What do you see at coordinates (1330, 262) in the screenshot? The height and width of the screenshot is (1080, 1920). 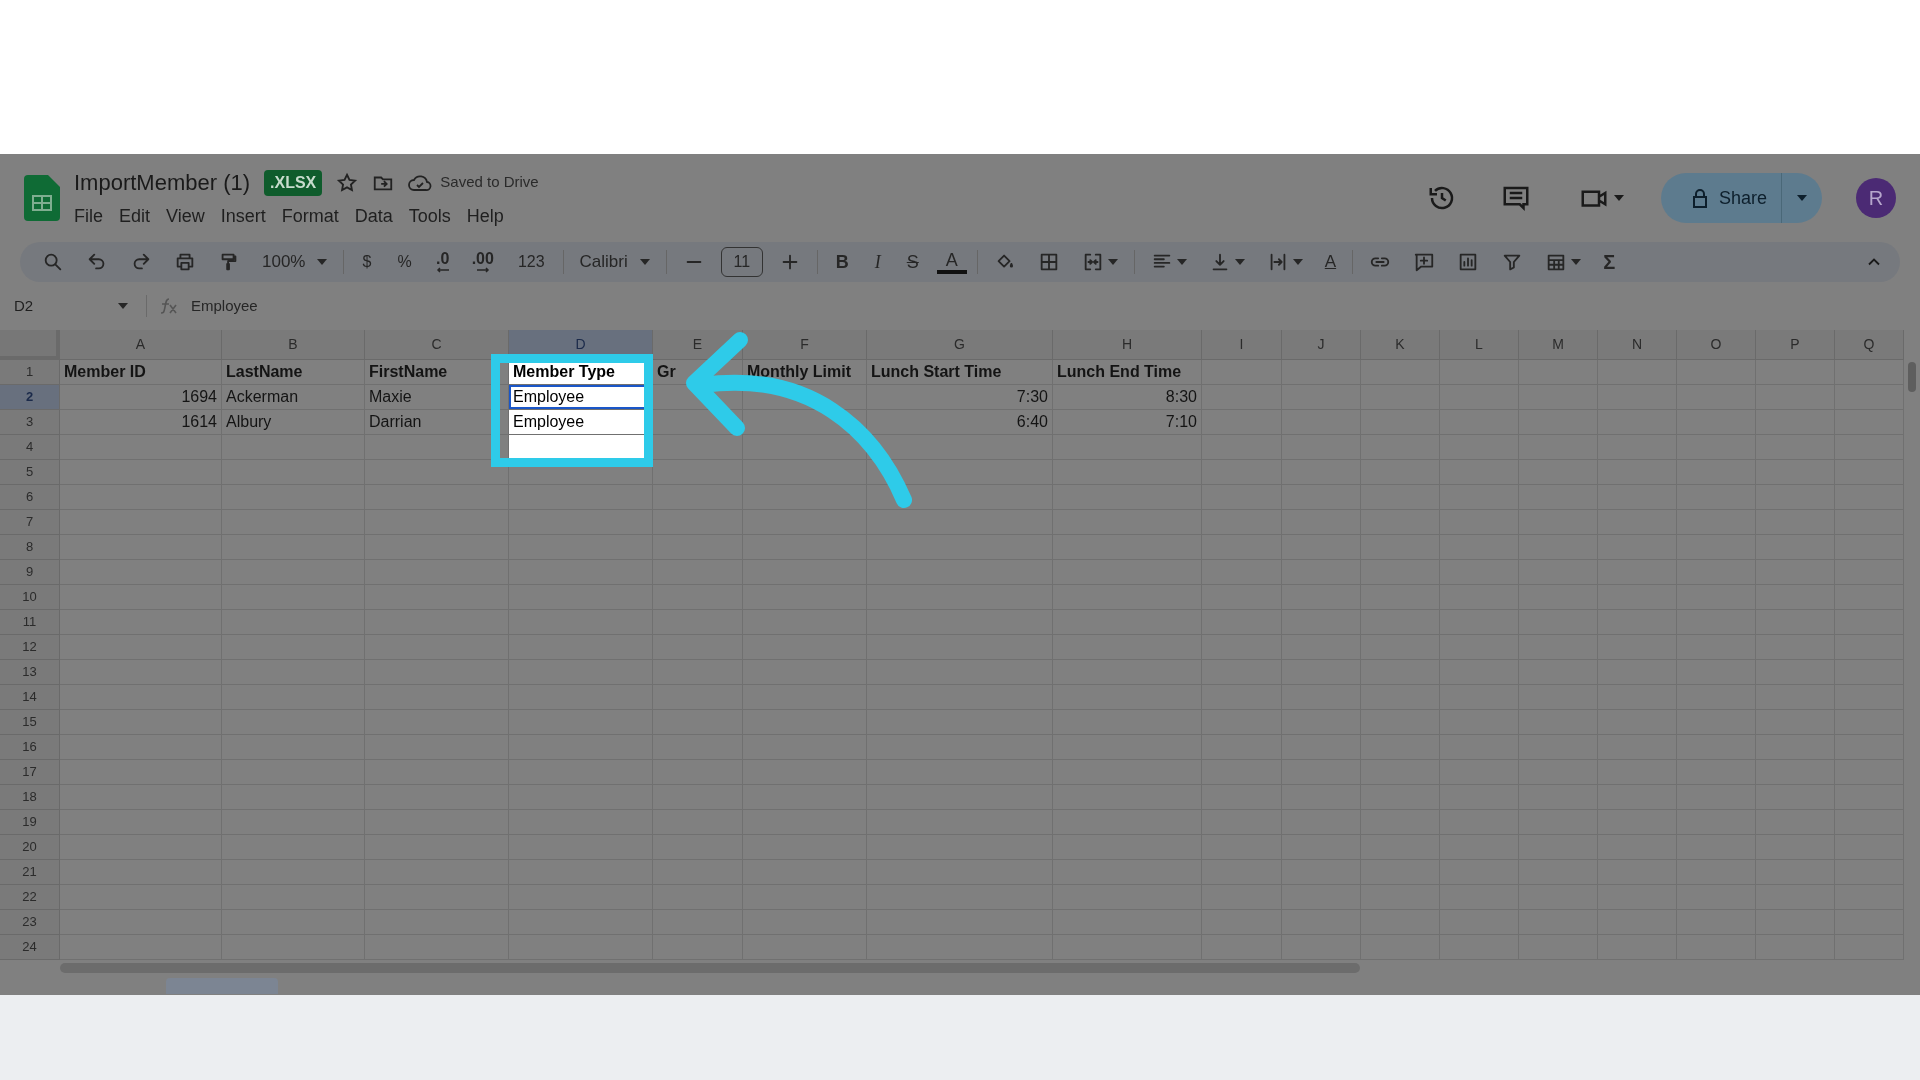 I see `text-rotation-button: A` at bounding box center [1330, 262].